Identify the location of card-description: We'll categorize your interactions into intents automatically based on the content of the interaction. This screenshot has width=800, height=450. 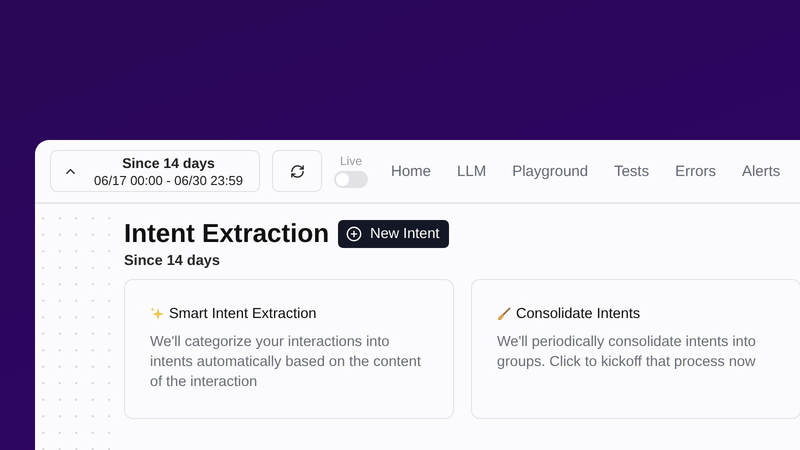
(286, 362).